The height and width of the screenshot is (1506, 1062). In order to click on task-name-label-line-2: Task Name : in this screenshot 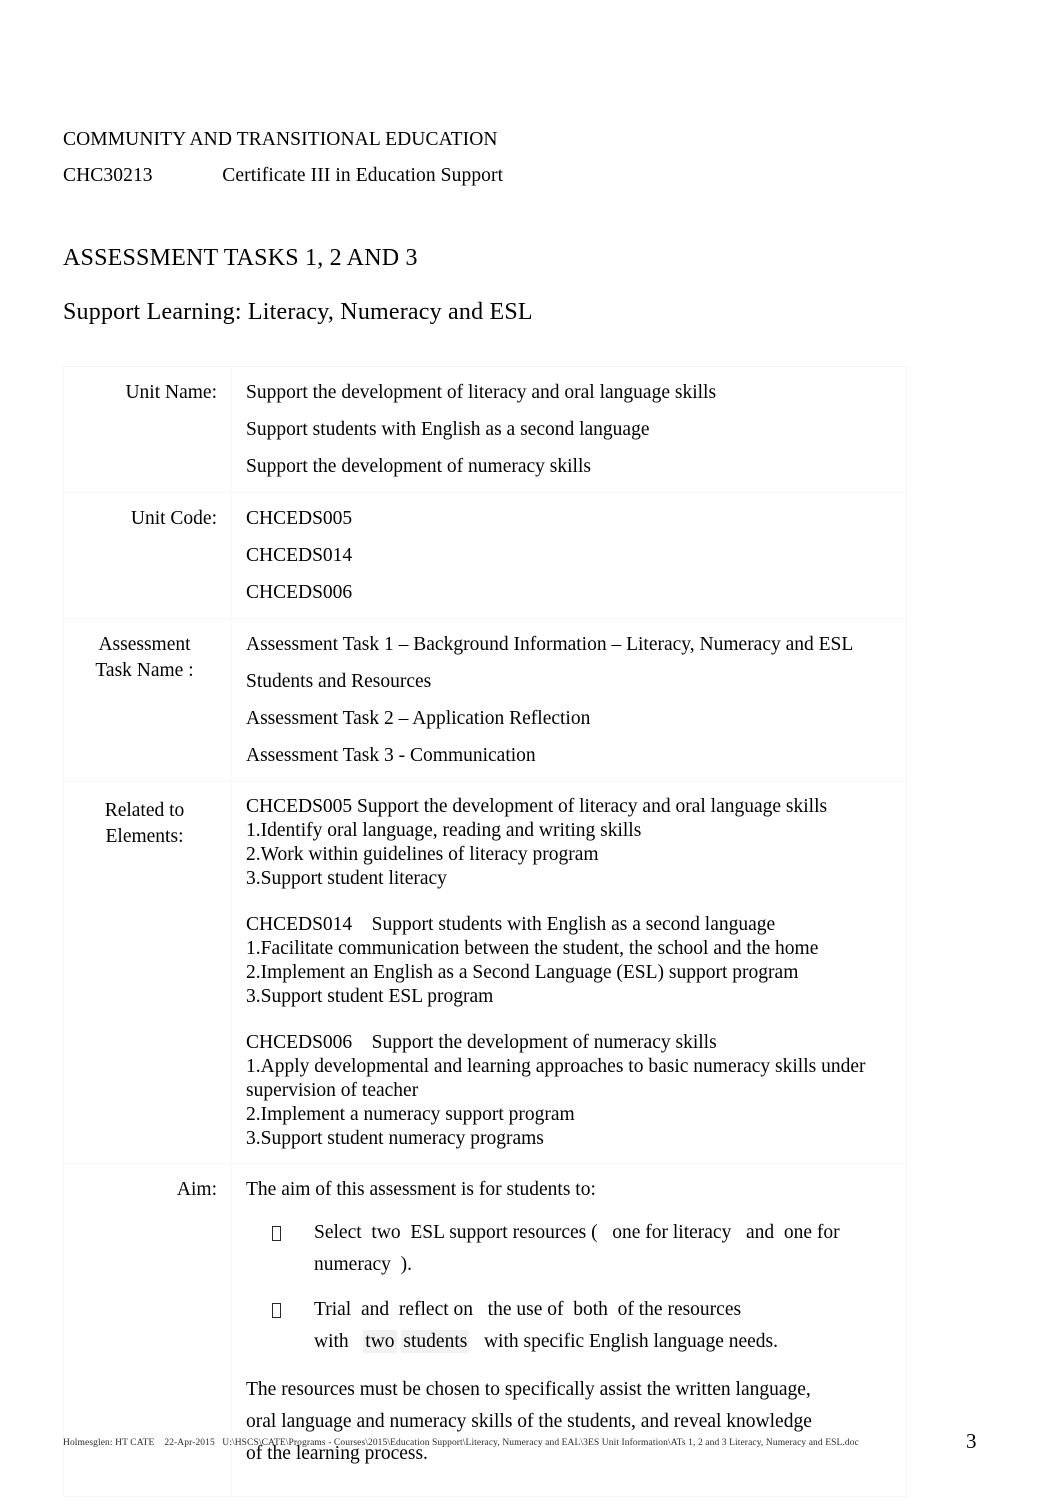, I will do `click(144, 670)`.